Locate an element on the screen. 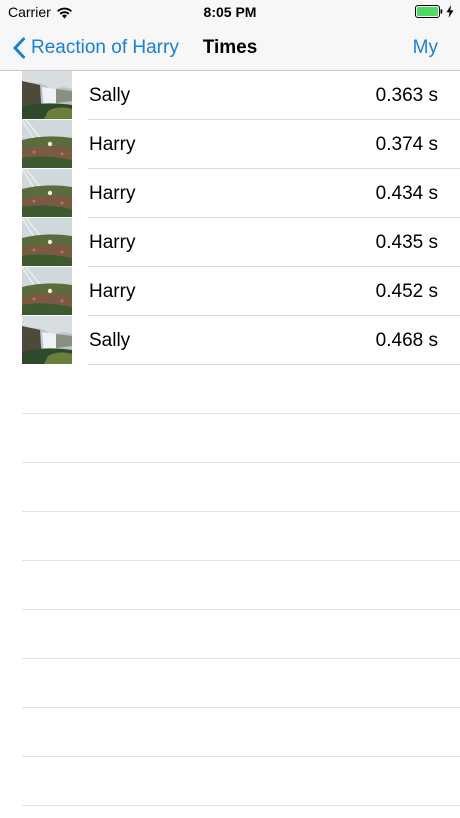 This screenshot has height=818, width=460. navigation-bar: Reaction of Harry Times My is located at coordinates (230, 47).